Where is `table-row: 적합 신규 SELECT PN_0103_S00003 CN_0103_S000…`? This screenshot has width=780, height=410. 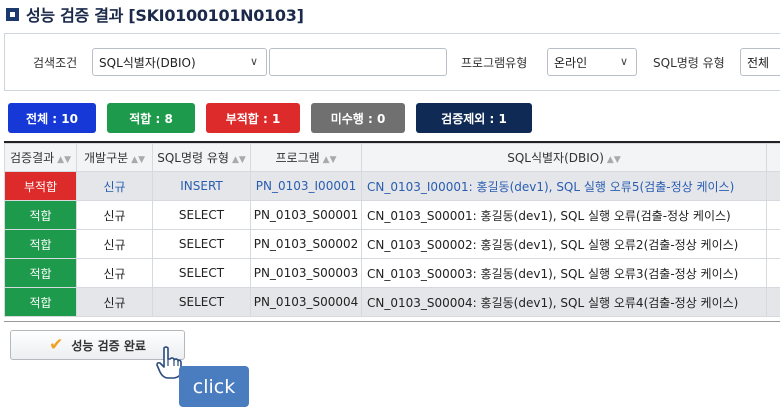
table-row: 적합 신규 SELECT PN_0103_S00003 CN_0103_S000… is located at coordinates (392, 273).